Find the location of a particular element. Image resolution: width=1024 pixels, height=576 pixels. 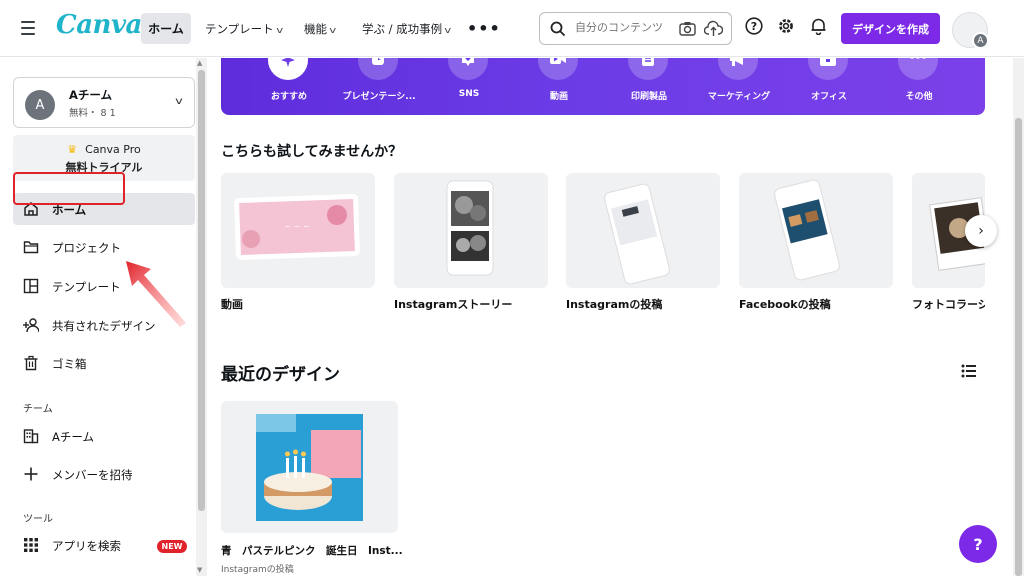

sidebar-item-invite: メンバーを招待 is located at coordinates (104, 474).